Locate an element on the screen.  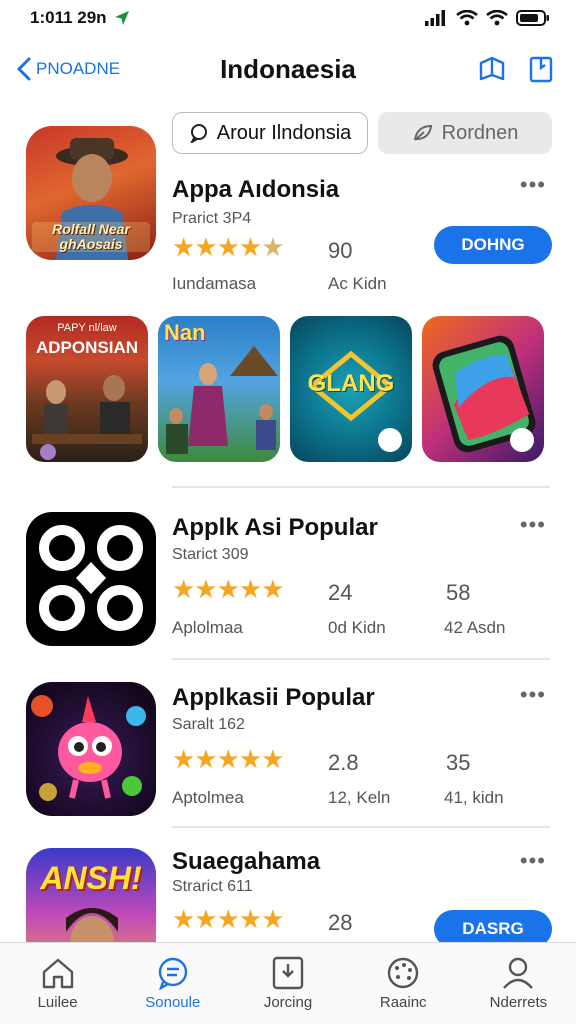
app-stat: 90 is located at coordinates (340, 250).